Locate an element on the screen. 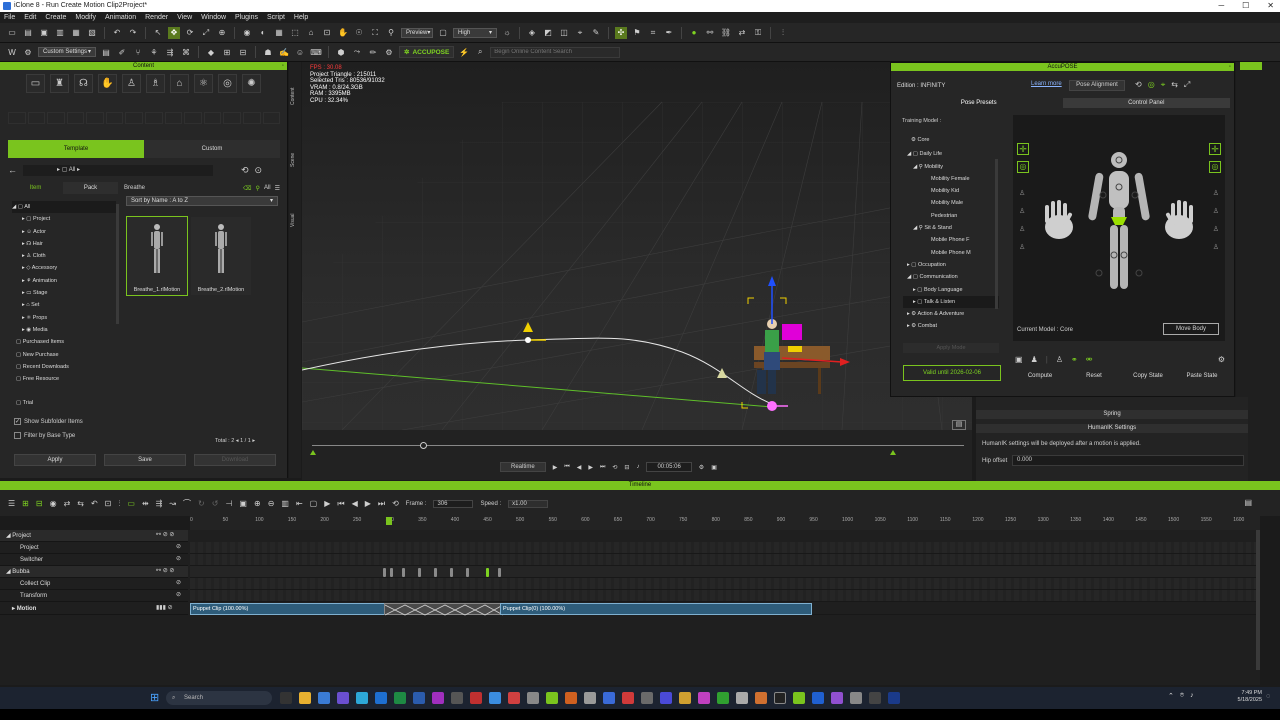 This screenshot has width=1280, height=720. sync-icon: ⇆ is located at coordinates (80, 503).